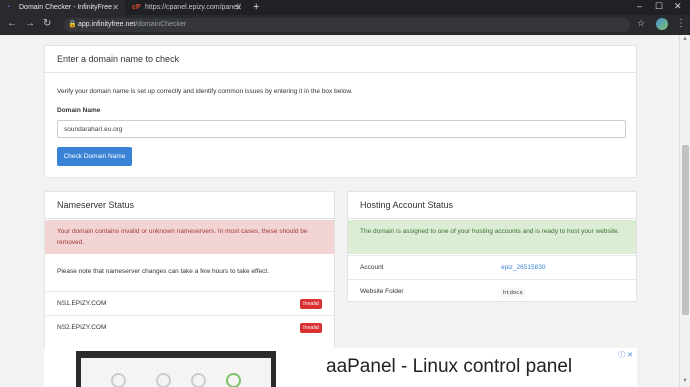  Describe the element at coordinates (662, 24) in the screenshot. I see `profile-avatar` at that location.